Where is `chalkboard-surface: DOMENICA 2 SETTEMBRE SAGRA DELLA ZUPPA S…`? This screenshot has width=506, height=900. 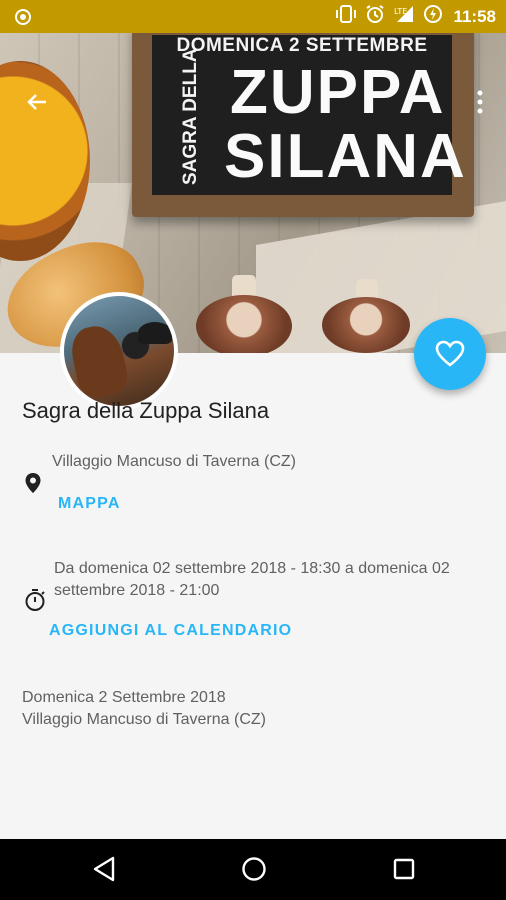
chalkboard-surface: DOMENICA 2 SETTEMBRE SAGRA DELLA ZUPPA S… is located at coordinates (308, 115).